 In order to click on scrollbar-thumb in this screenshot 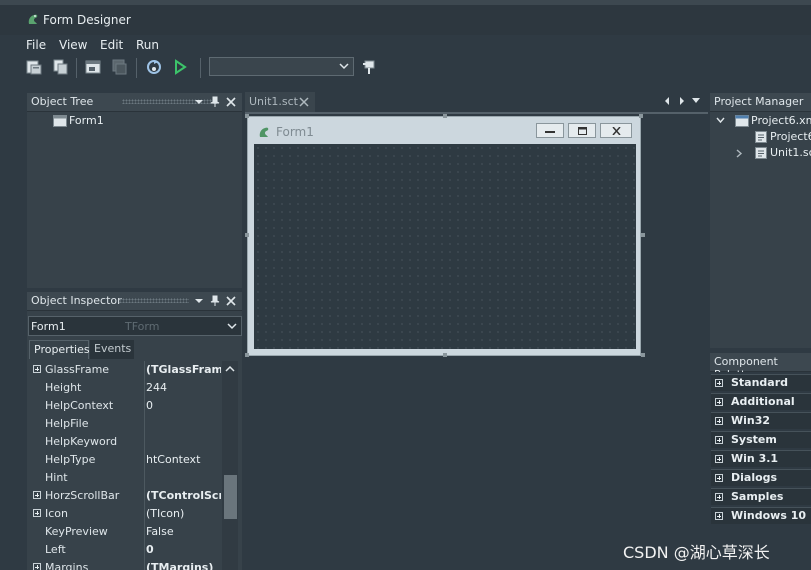, I will do `click(230, 497)`.